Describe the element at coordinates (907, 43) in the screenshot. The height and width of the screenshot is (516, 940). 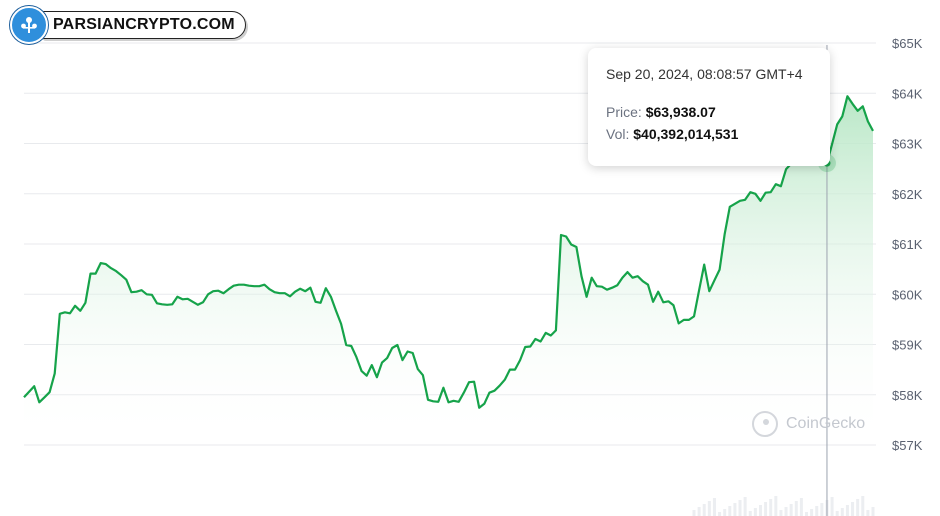
I see `y-tick-label: $65K` at that location.